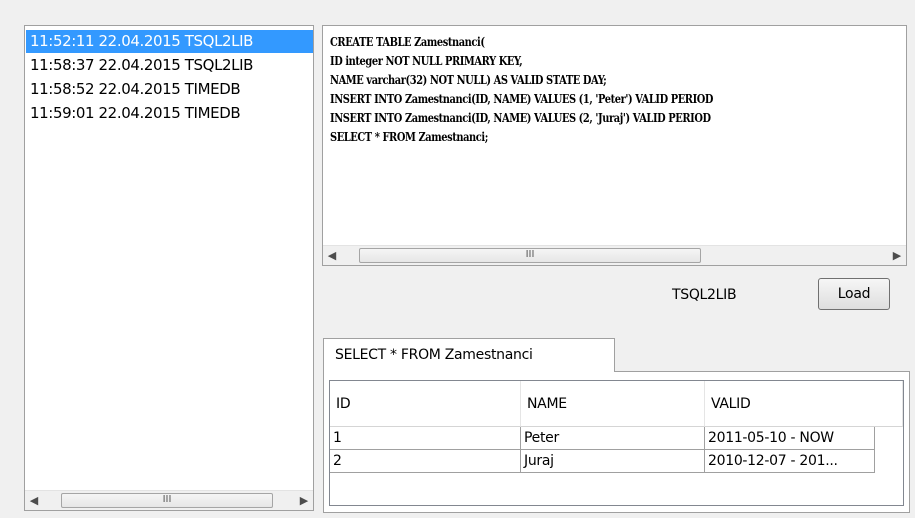 The height and width of the screenshot is (518, 915). I want to click on table-cell: 1, so click(425, 438).